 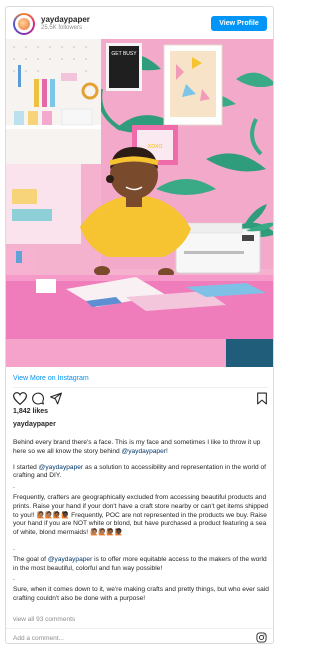 What do you see at coordinates (19, 76) in the screenshot?
I see `scissors` at bounding box center [19, 76].